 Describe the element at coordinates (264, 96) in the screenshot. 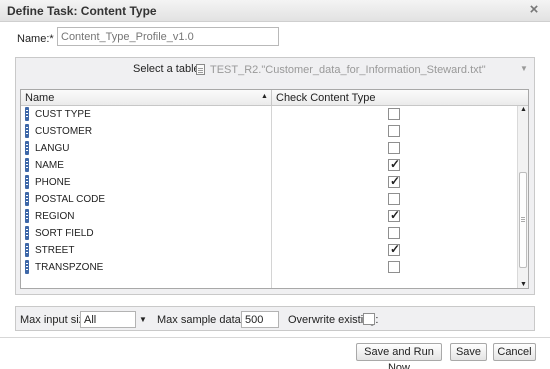

I see `sort-ascending-icon: ▲` at that location.